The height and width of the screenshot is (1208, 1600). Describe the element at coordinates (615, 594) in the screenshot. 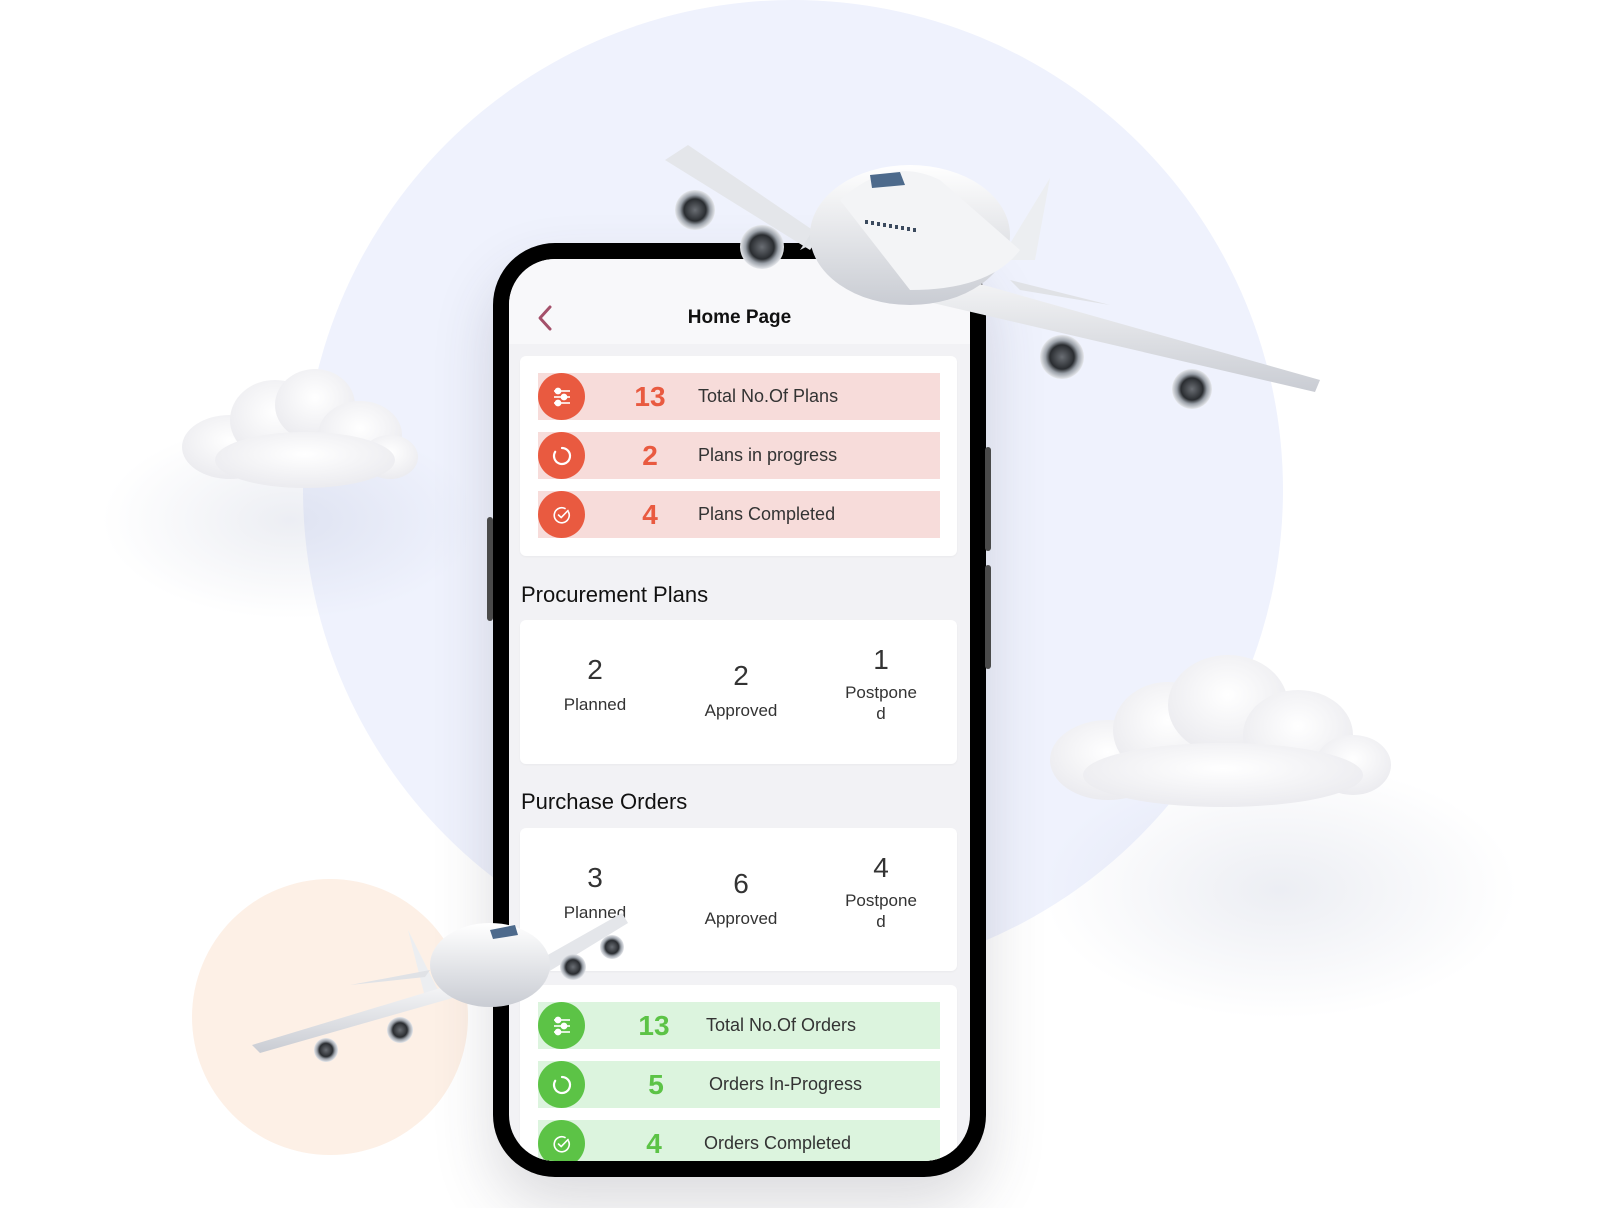

I see `section-title-procurement-plans: Procurement Plans` at that location.